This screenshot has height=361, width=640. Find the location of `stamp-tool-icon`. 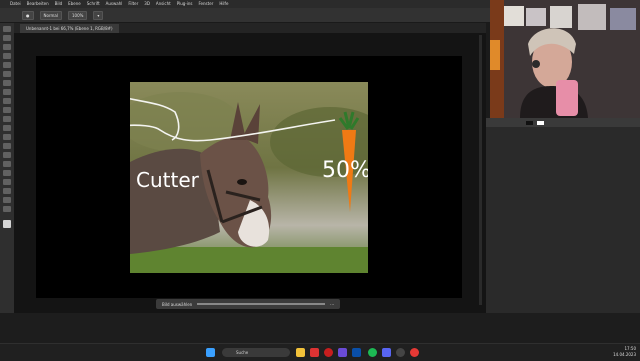

stamp-tool-icon is located at coordinates (7, 110).